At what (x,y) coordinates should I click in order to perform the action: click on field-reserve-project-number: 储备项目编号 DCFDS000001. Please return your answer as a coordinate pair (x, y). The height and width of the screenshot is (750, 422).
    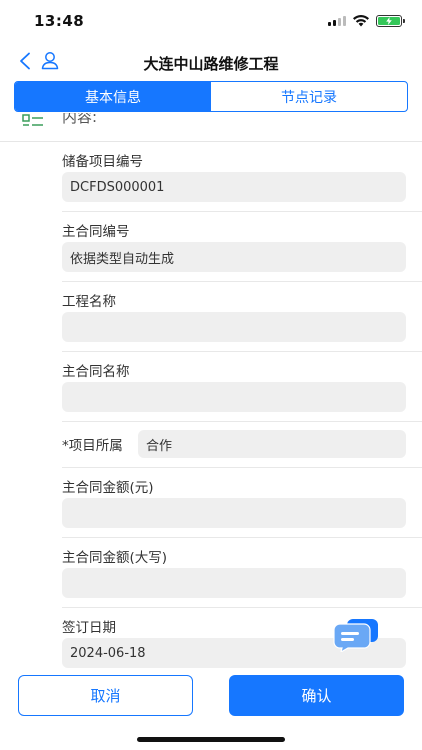
    Looking at the image, I should click on (211, 177).